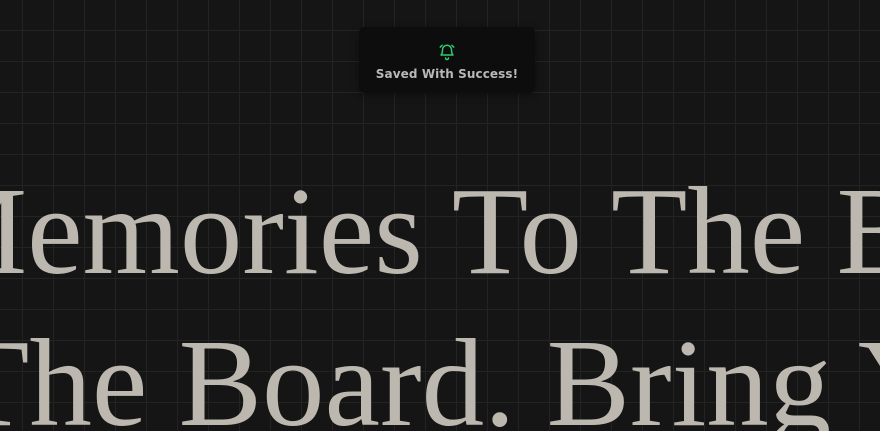 Image resolution: width=880 pixels, height=431 pixels. What do you see at coordinates (447, 74) in the screenshot?
I see `toast-message: Saved With Success!` at bounding box center [447, 74].